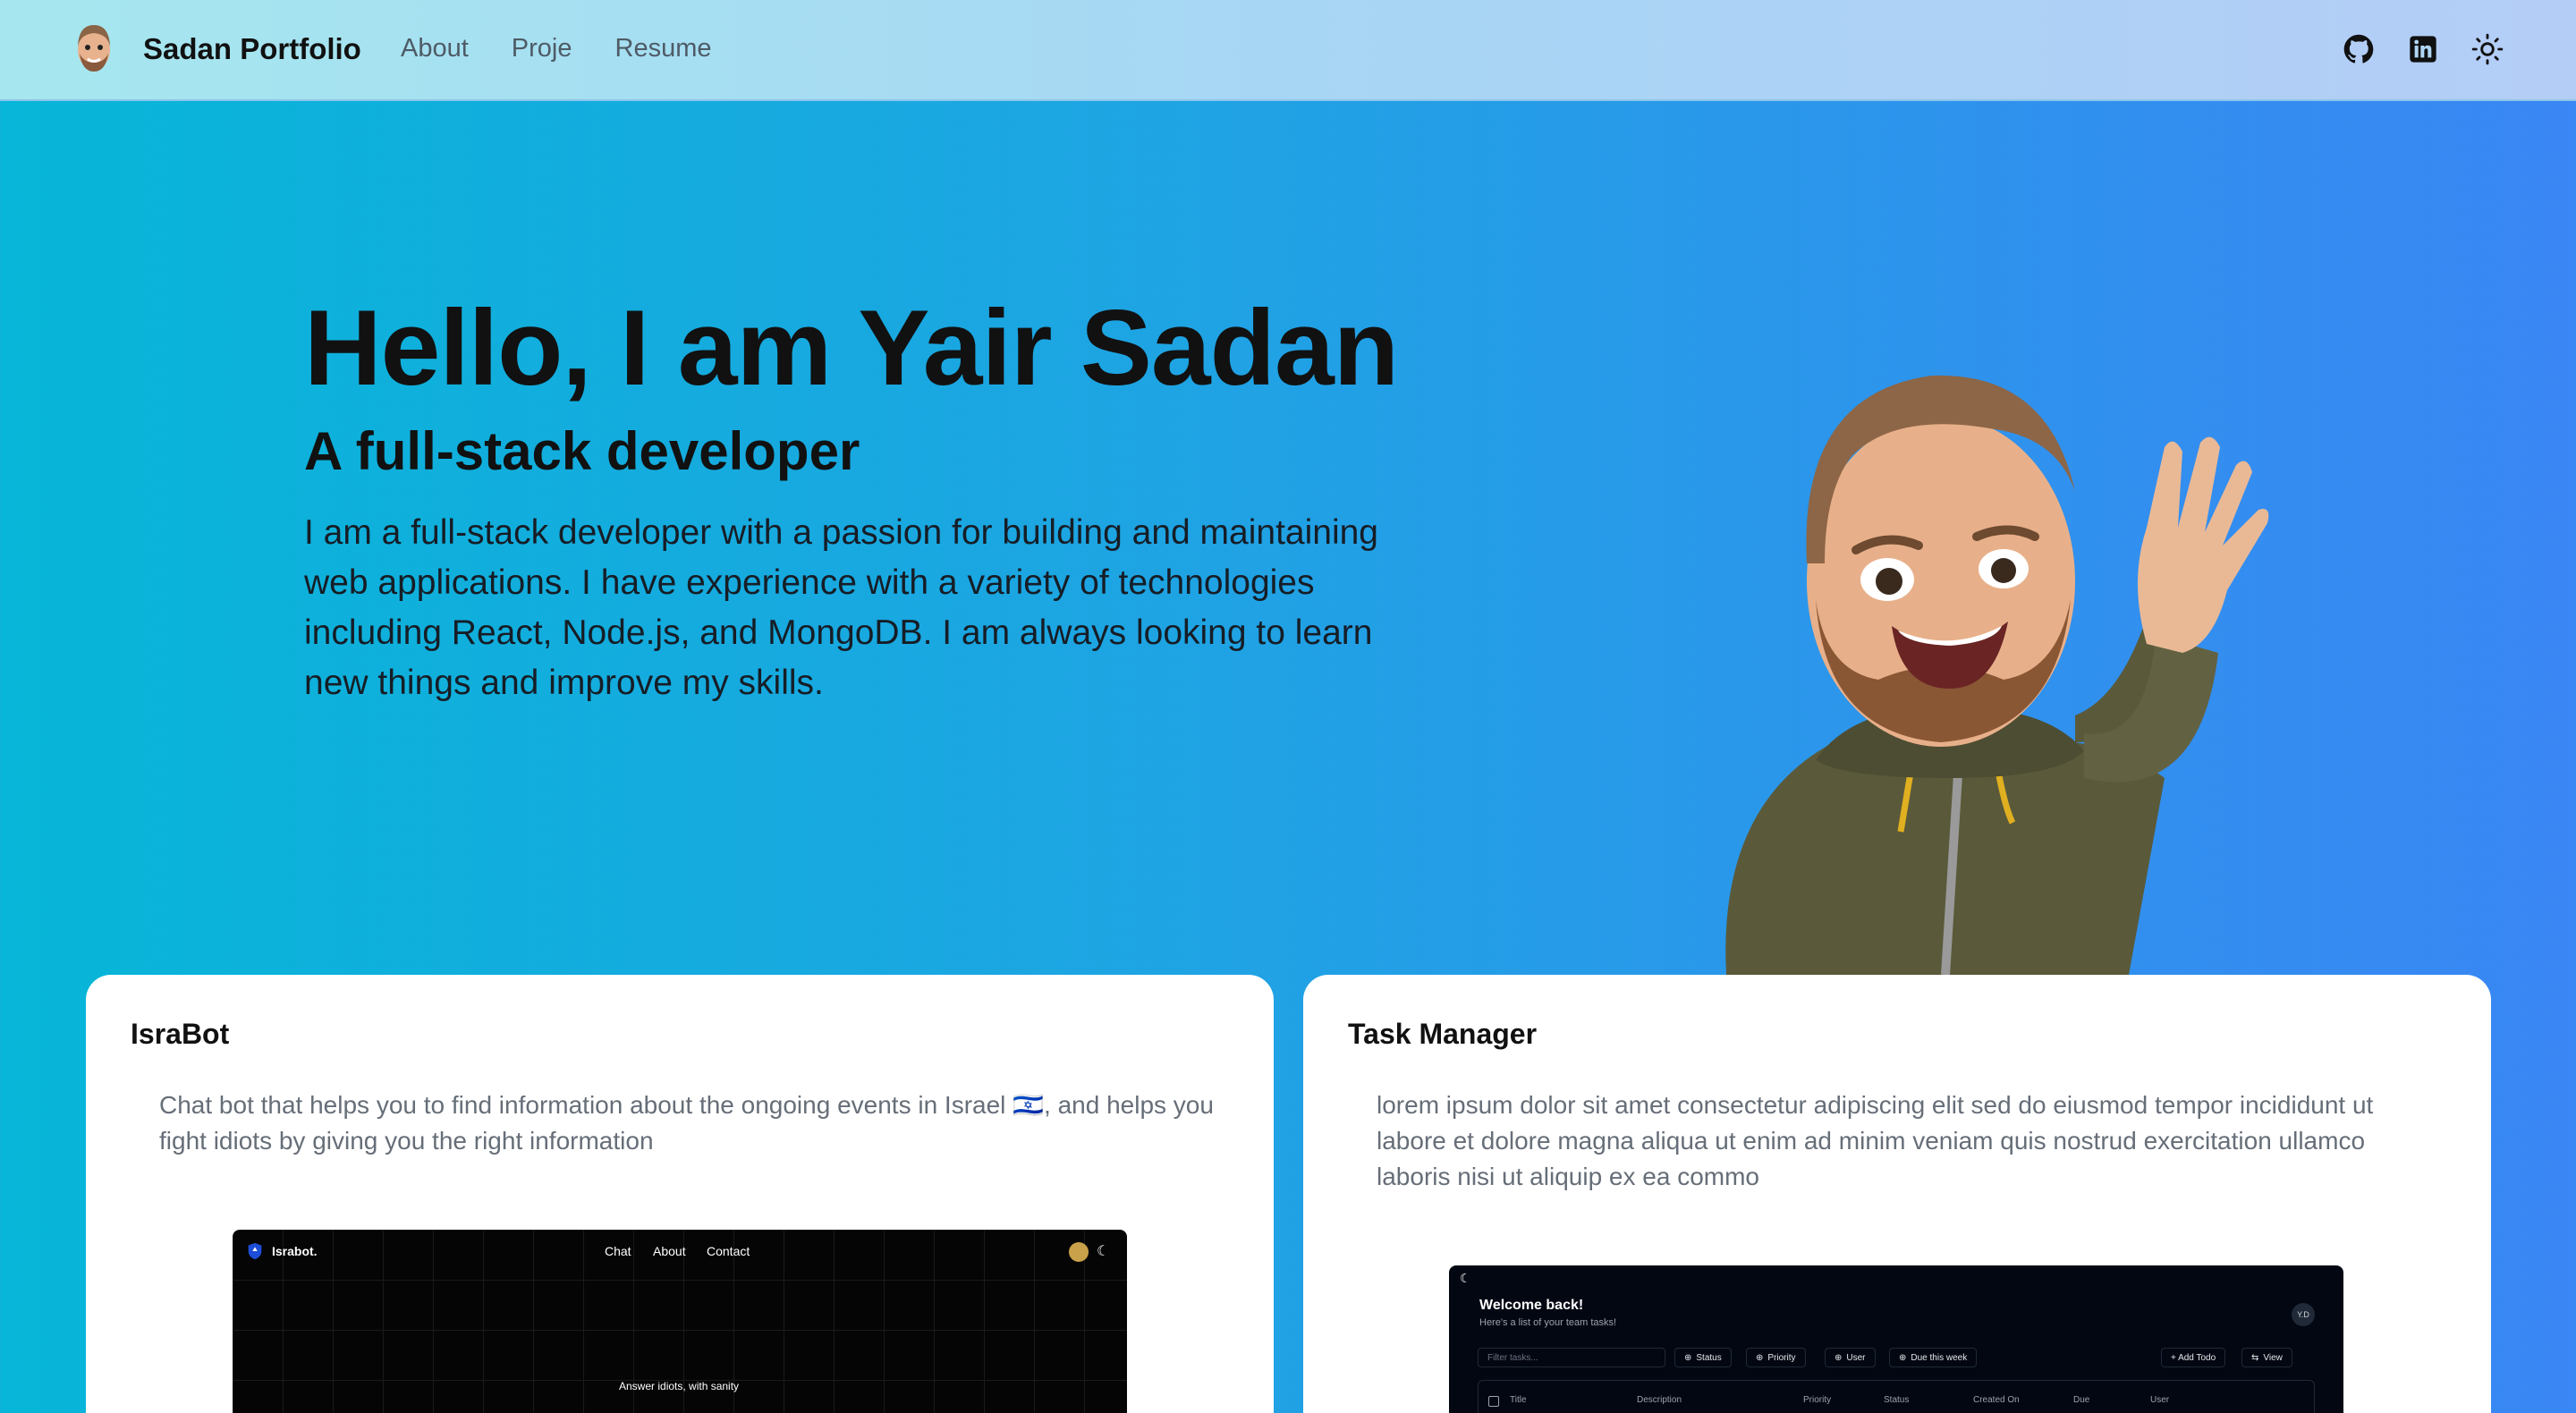 This screenshot has height=1413, width=2576. I want to click on hero-title: Hello, I am Yair Sadan, so click(851, 348).